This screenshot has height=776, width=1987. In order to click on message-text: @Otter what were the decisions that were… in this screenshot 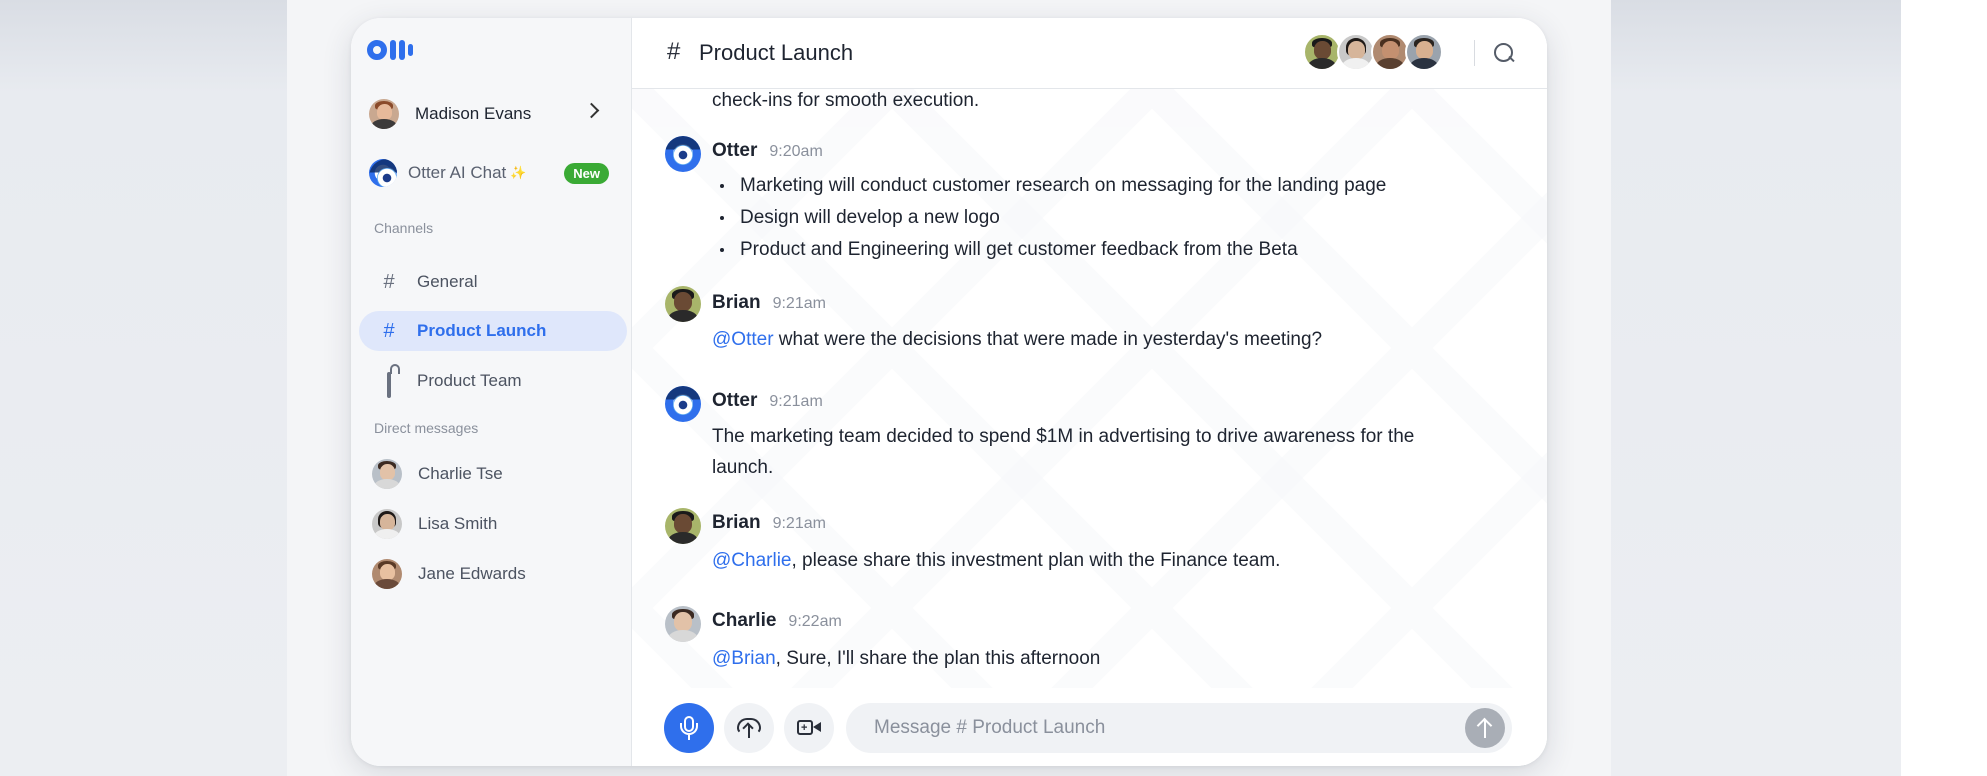, I will do `click(1017, 340)`.